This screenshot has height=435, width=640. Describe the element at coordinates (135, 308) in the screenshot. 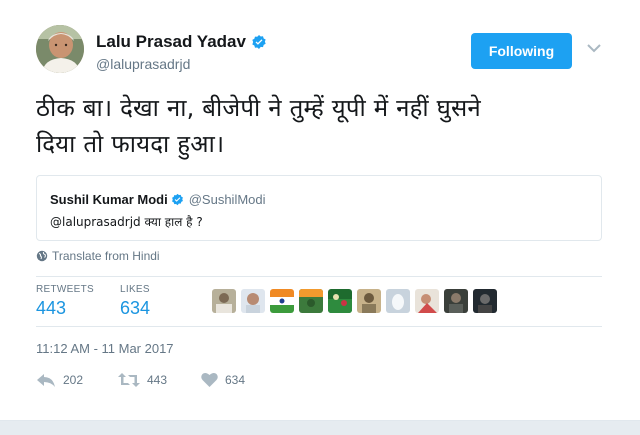

I see `likes-count: 634` at that location.